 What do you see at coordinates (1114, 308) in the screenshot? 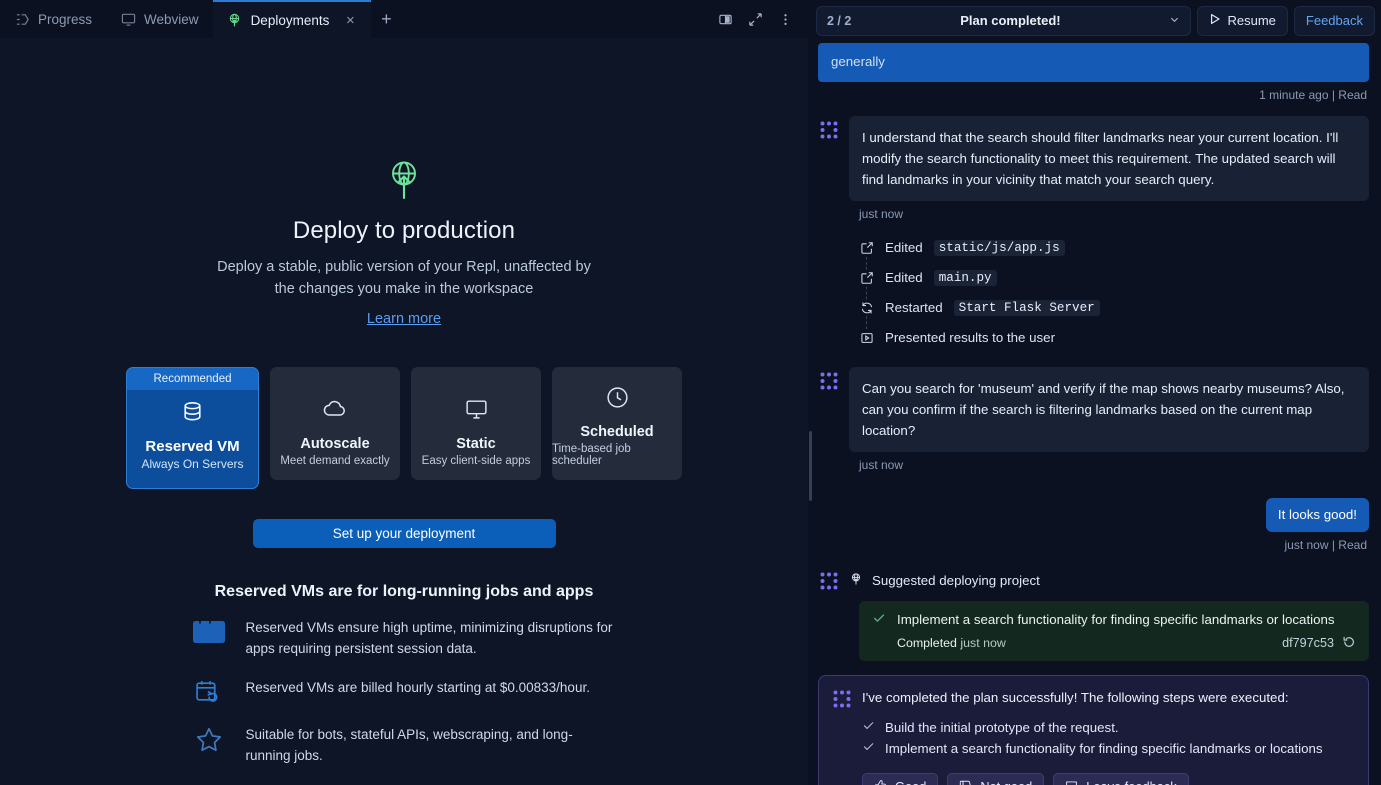
I see `action-item: Restarted Start Flask Server` at bounding box center [1114, 308].